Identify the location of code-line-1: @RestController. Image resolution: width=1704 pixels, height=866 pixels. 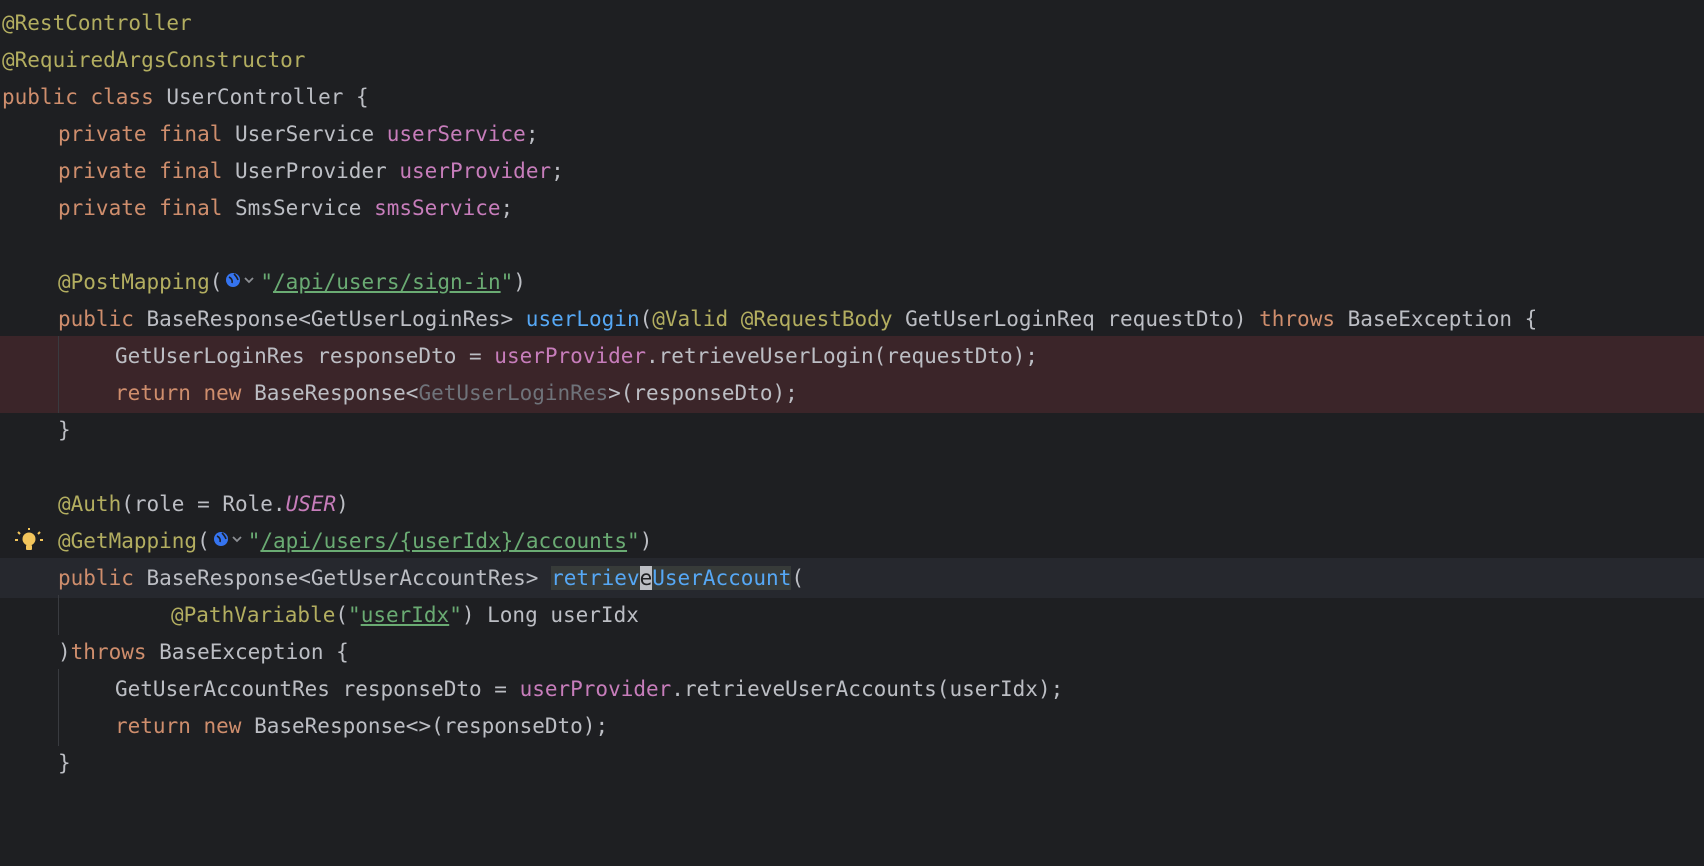
(852, 23).